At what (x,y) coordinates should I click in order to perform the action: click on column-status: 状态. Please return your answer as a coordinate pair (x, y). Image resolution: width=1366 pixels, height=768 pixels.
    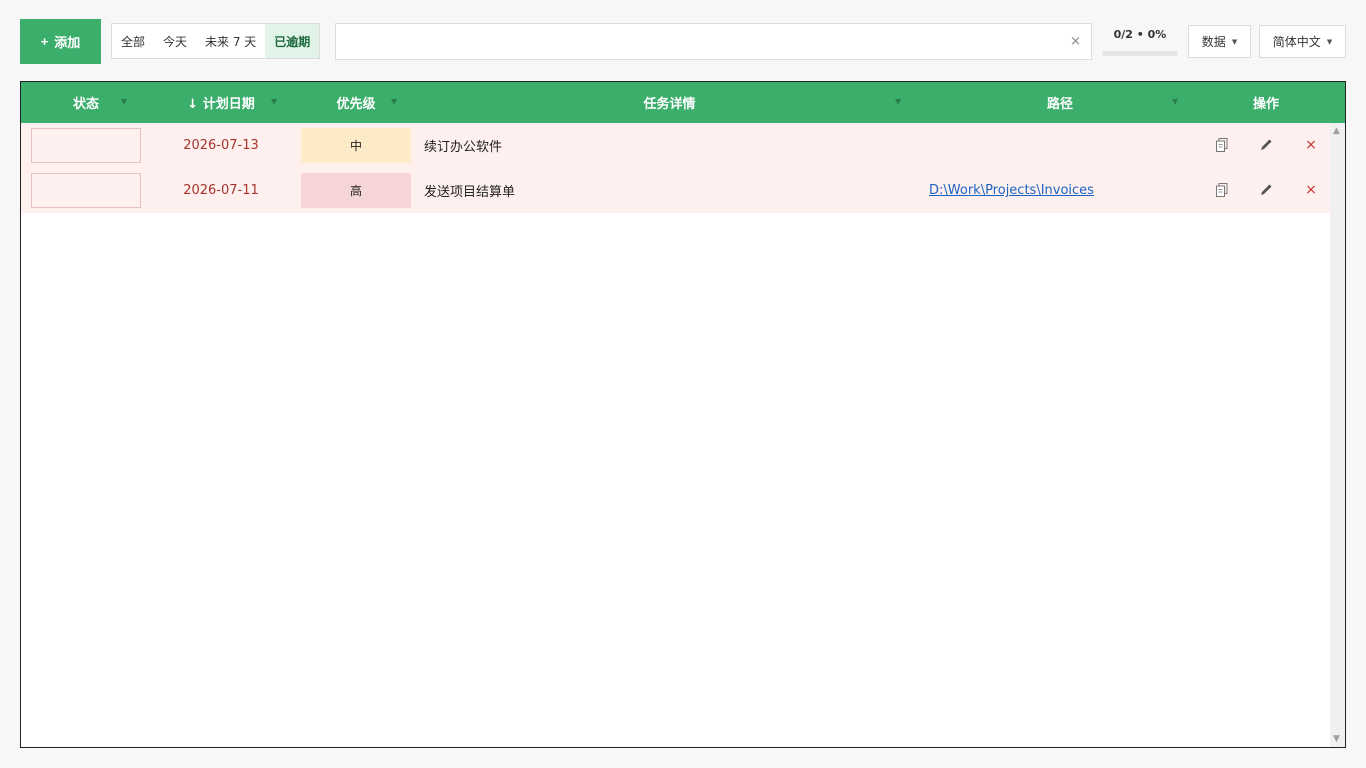
    Looking at the image, I should click on (86, 102).